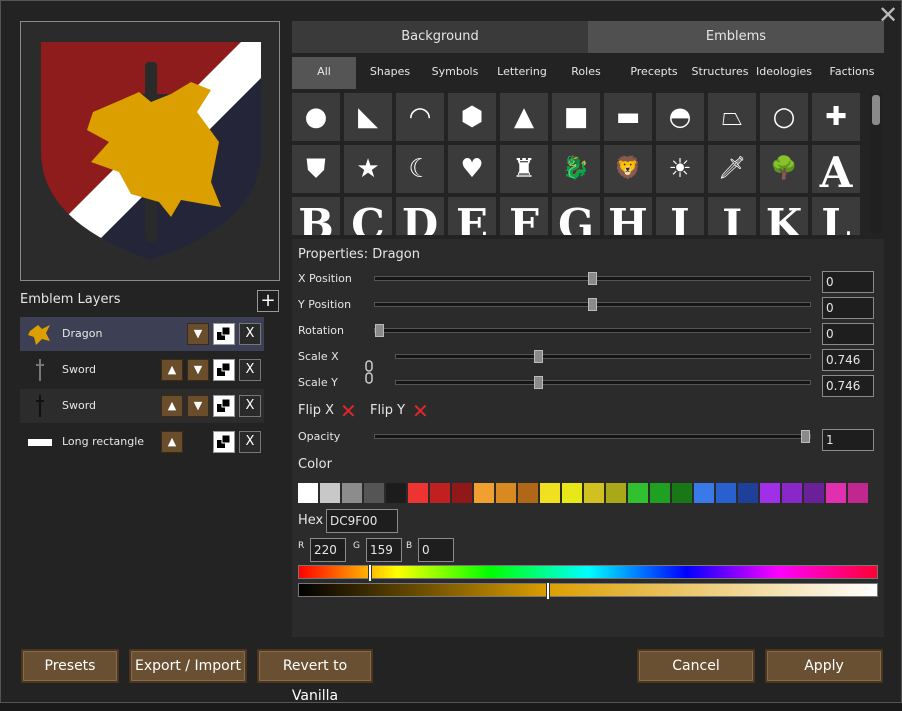 This screenshot has width=902, height=711. What do you see at coordinates (420, 216) in the screenshot?
I see `emblem-letter-d: D` at bounding box center [420, 216].